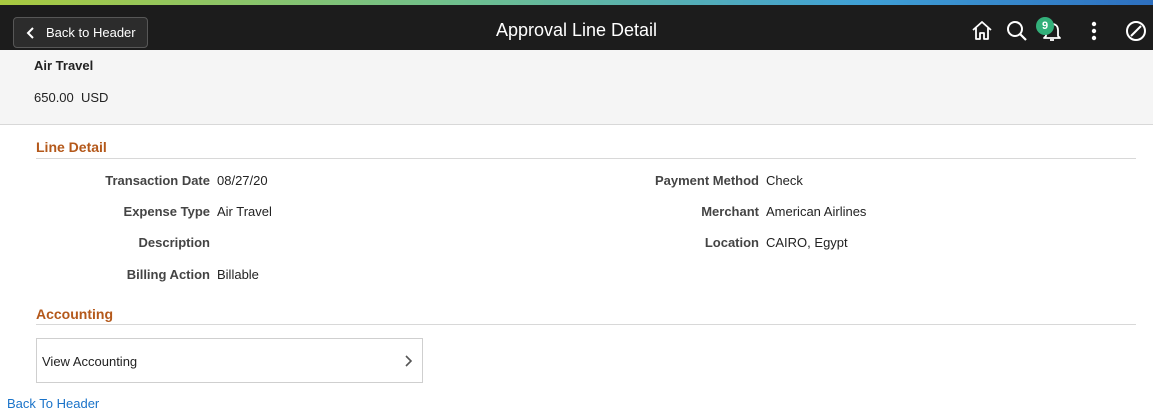 The width and height of the screenshot is (1153, 415). I want to click on expense-type-value: Air Travel, so click(244, 211).